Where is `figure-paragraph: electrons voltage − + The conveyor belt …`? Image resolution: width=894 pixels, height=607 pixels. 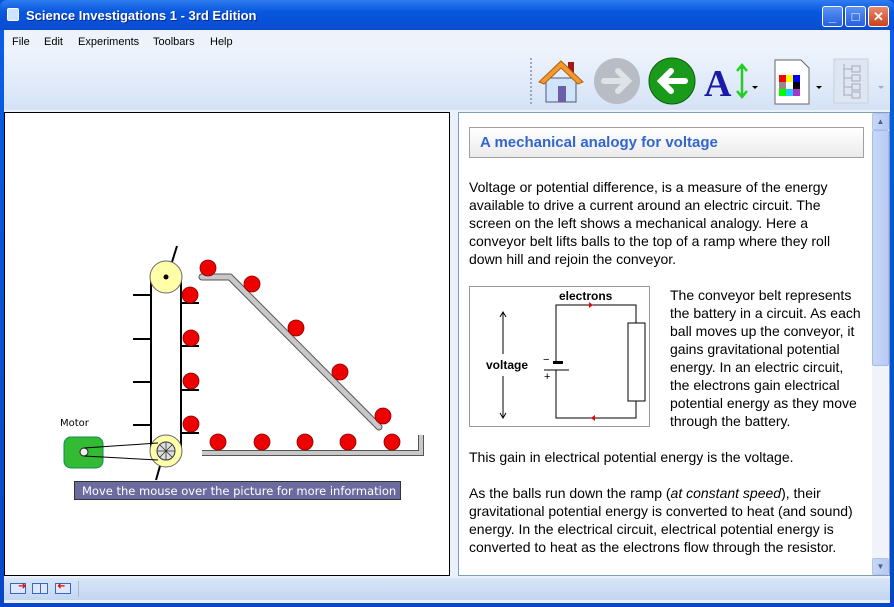 figure-paragraph: electrons voltage − + The conveyor belt … is located at coordinates (666, 358).